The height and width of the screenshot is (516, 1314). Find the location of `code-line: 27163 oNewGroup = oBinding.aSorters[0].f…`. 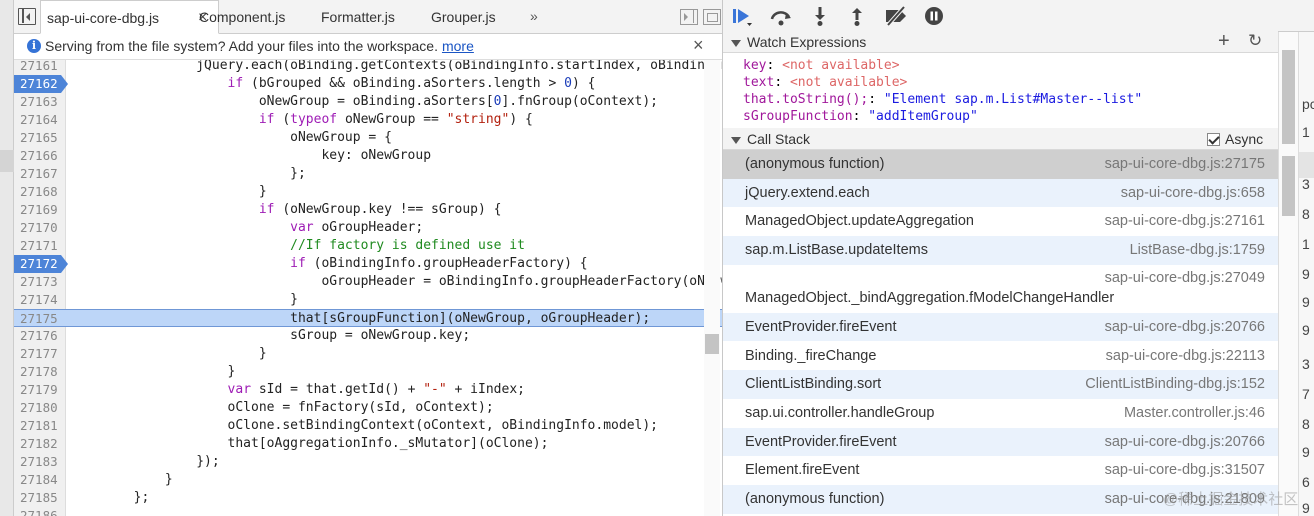

code-line: 27163 oNewGroup = oBinding.aSorters[0].f… is located at coordinates (368, 102).